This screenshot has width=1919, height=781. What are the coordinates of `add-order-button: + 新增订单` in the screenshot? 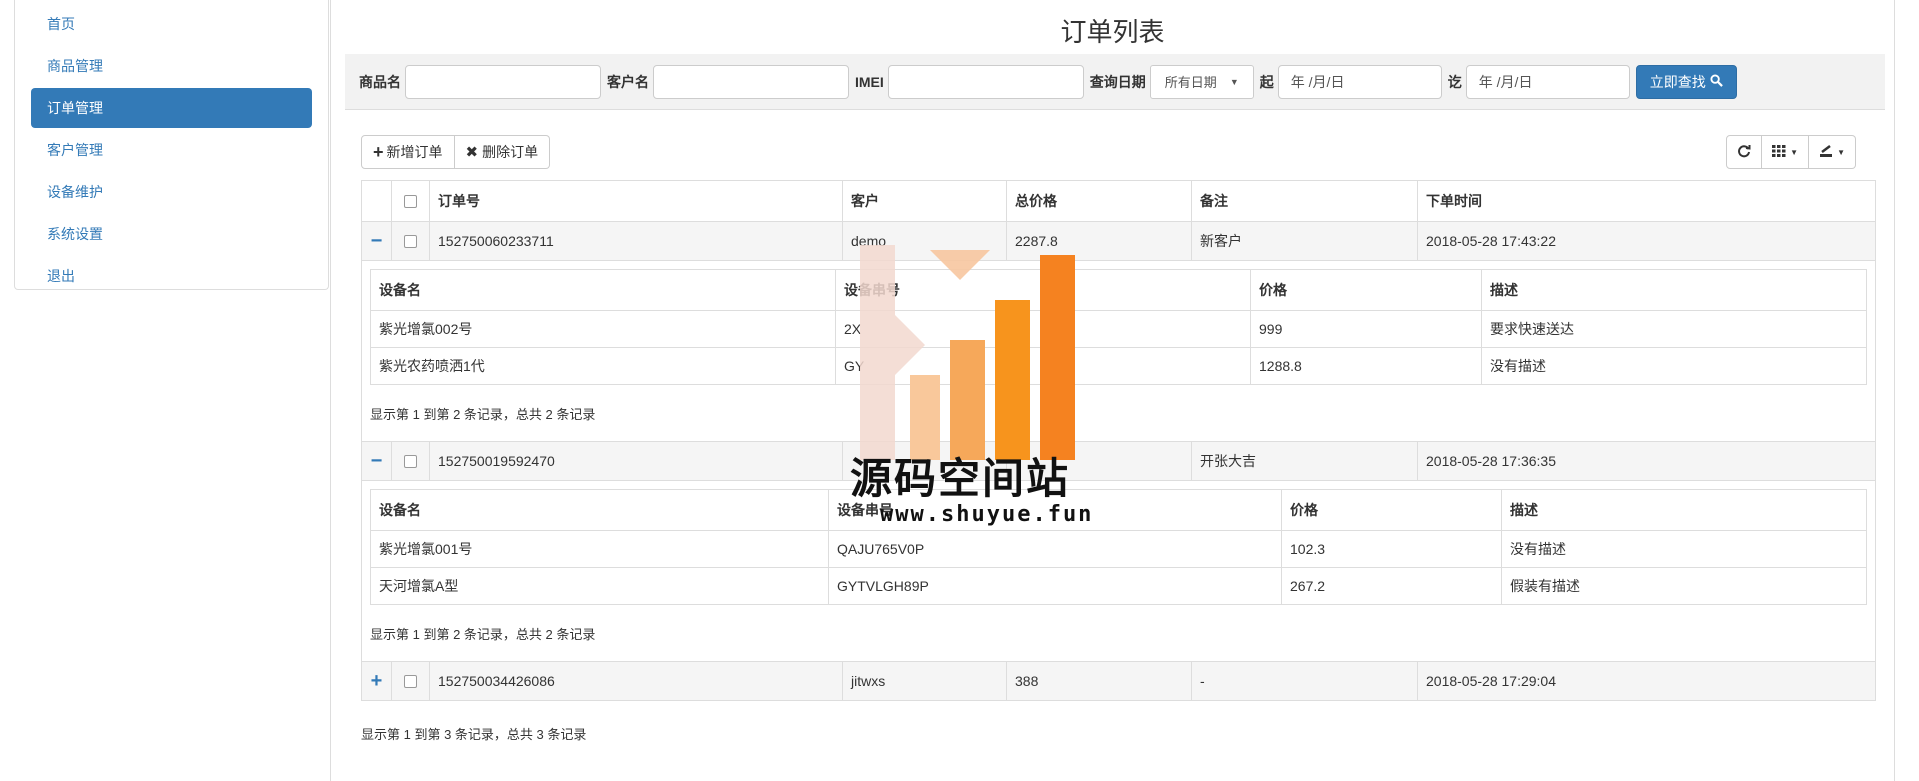 It's located at (408, 152).